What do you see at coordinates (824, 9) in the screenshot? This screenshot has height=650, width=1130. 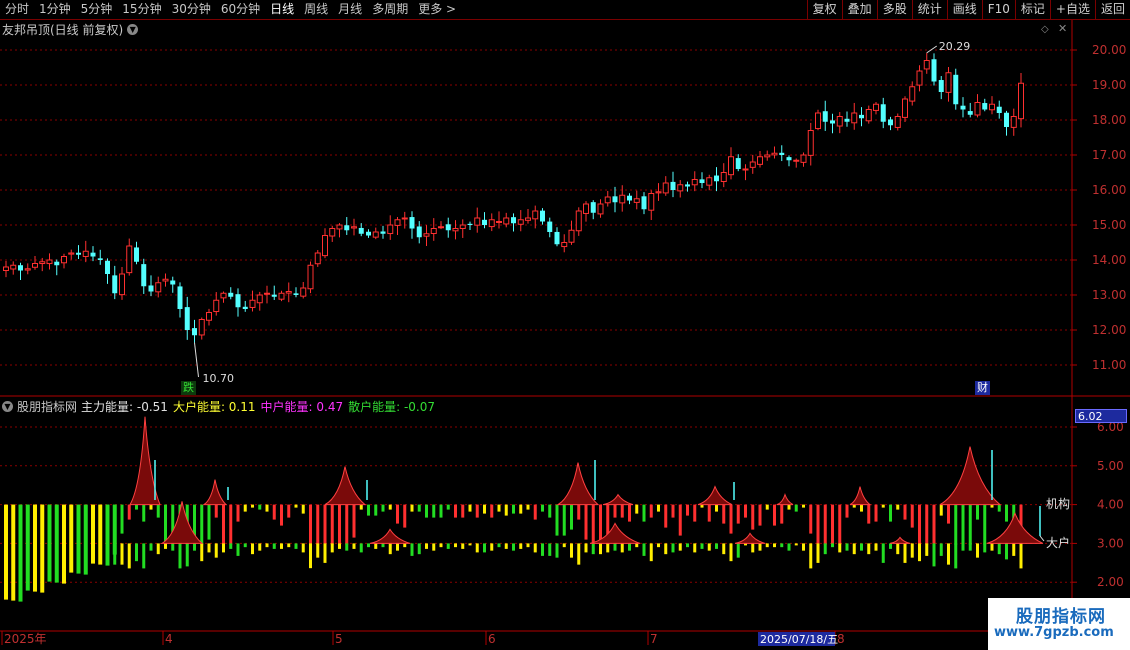 I see `action-button-0: 复权` at bounding box center [824, 9].